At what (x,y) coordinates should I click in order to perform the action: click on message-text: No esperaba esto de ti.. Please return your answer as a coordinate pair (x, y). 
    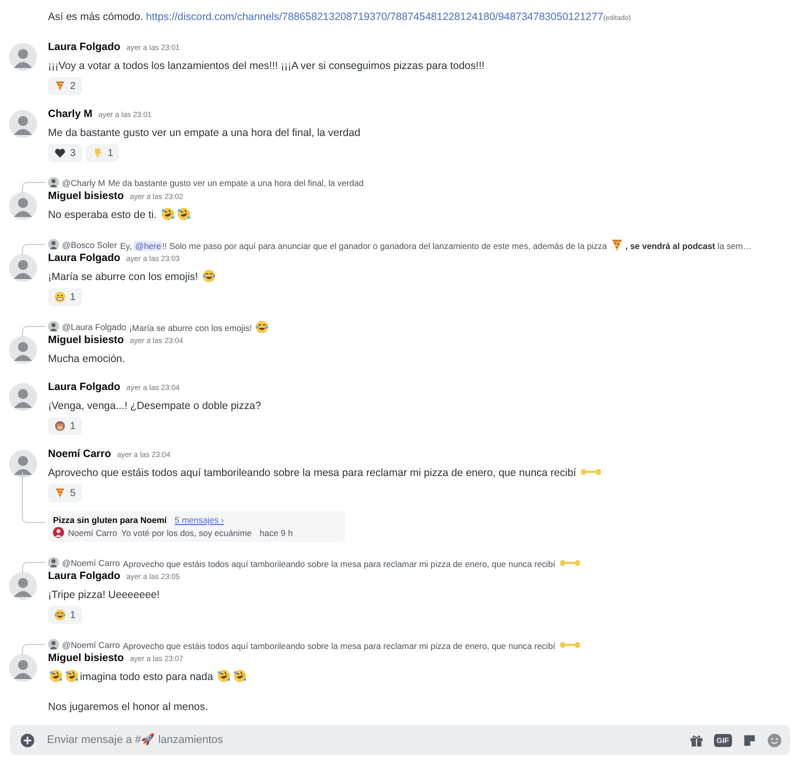
    Looking at the image, I should click on (424, 215).